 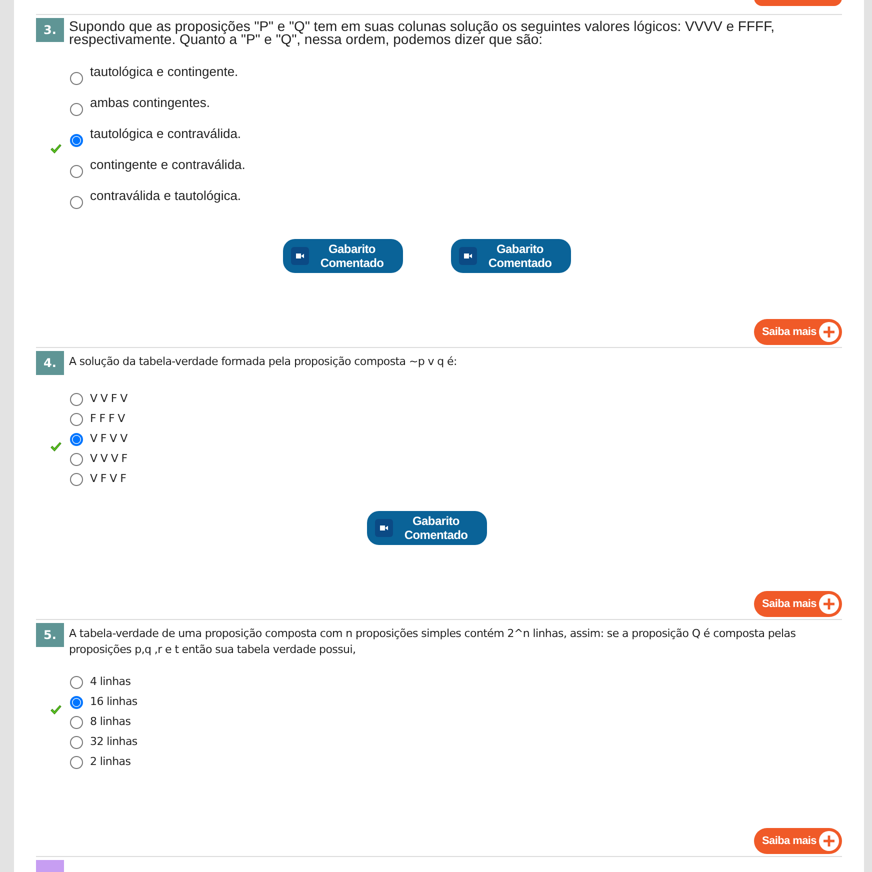 What do you see at coordinates (422, 32) in the screenshot?
I see `question-text: Supondo que as proposições "P" e "Q" tem em suas colunas solução os seguintes valores lógicos: VVVV e FFFF, respectivamente. Quanto a "P" e "Q", nessa ordem, podemos dizer que são:` at bounding box center [422, 32].